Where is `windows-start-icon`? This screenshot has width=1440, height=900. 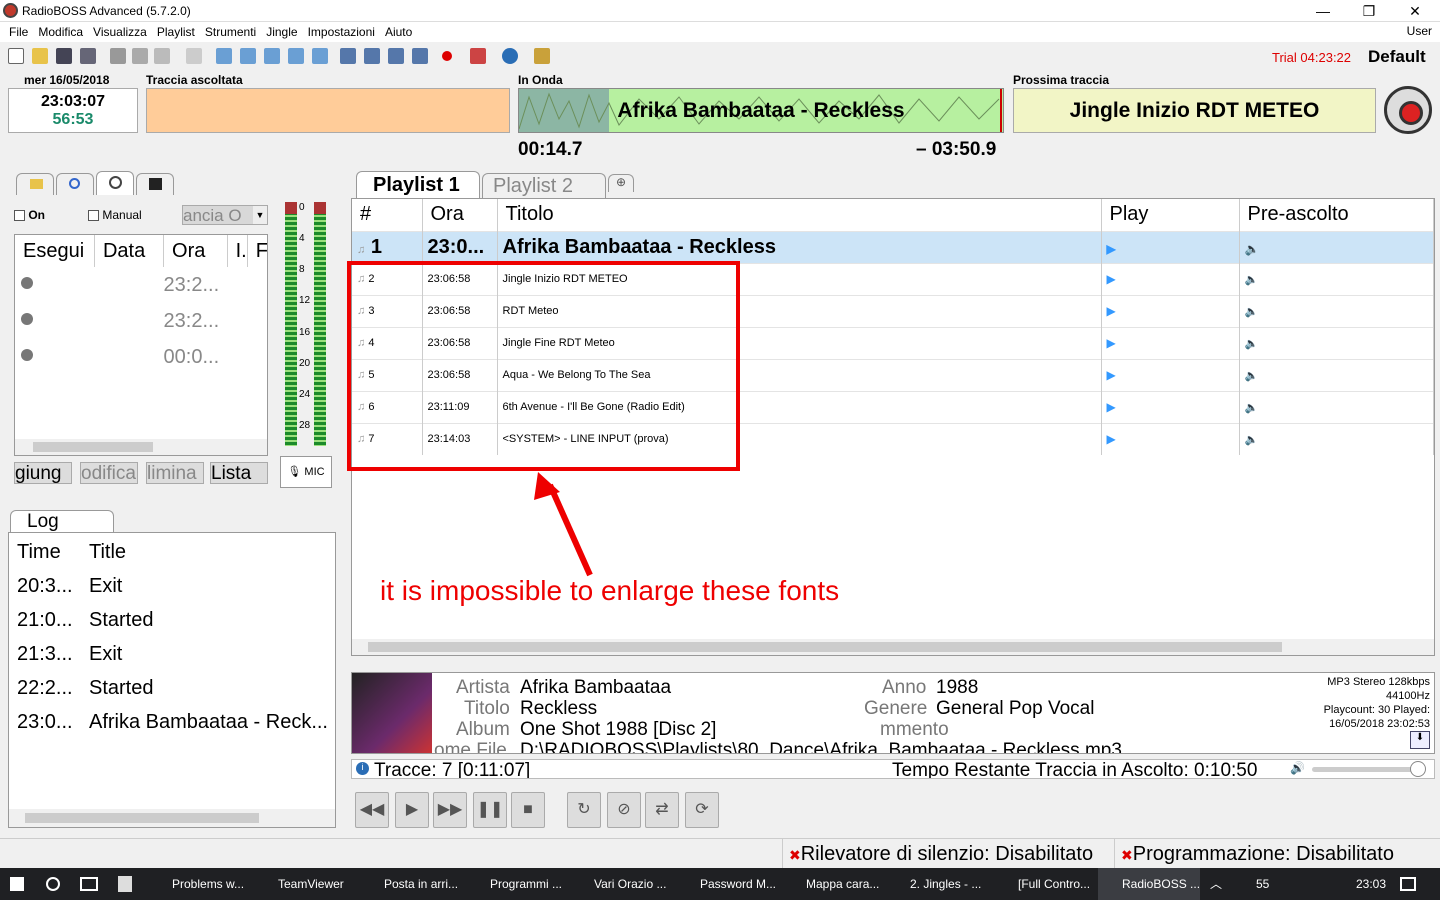
windows-start-icon is located at coordinates (17, 884).